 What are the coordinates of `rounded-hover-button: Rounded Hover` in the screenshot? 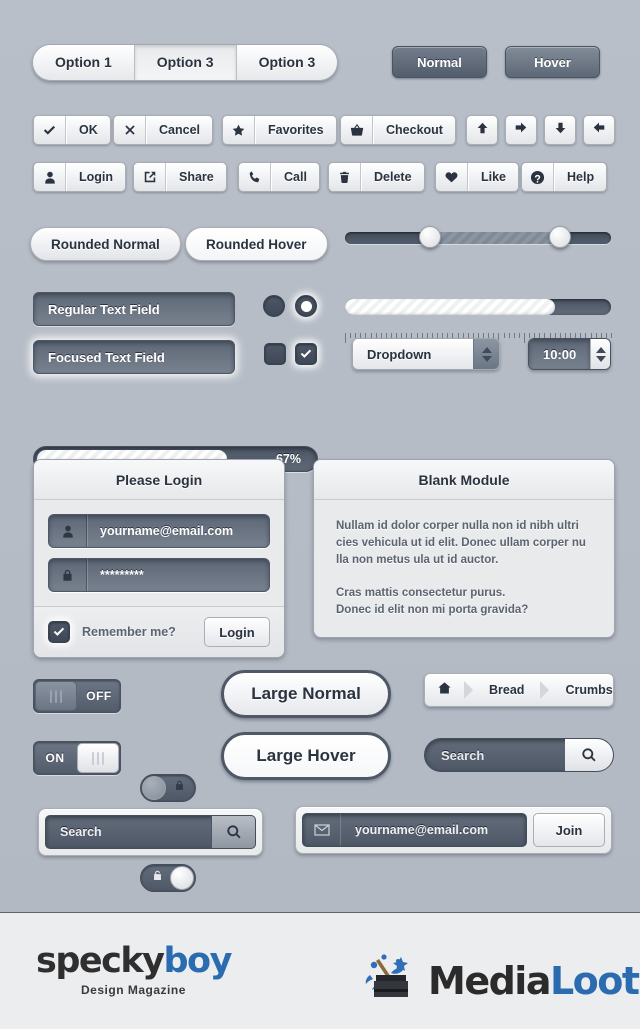 It's located at (256, 244).